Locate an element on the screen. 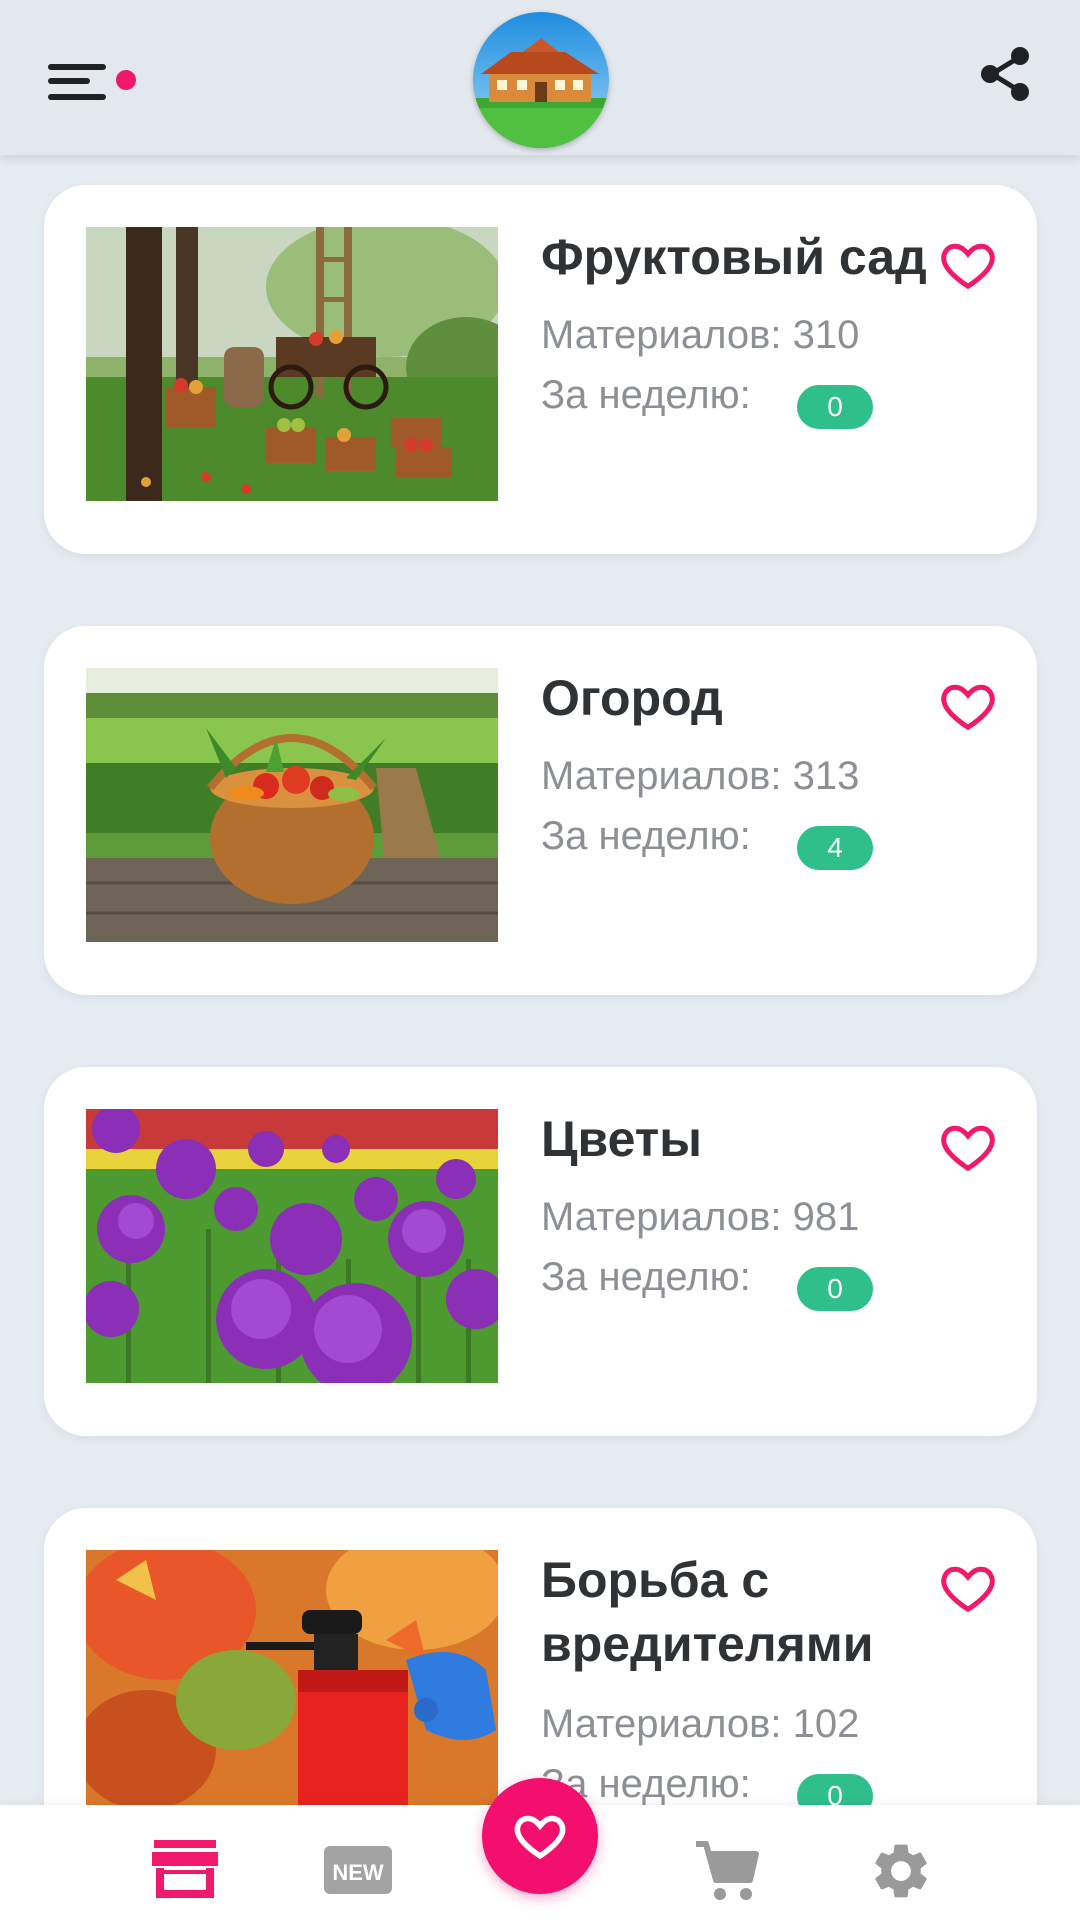 The height and width of the screenshot is (1920, 1080). favorites-heart-icon is located at coordinates (540, 1837).